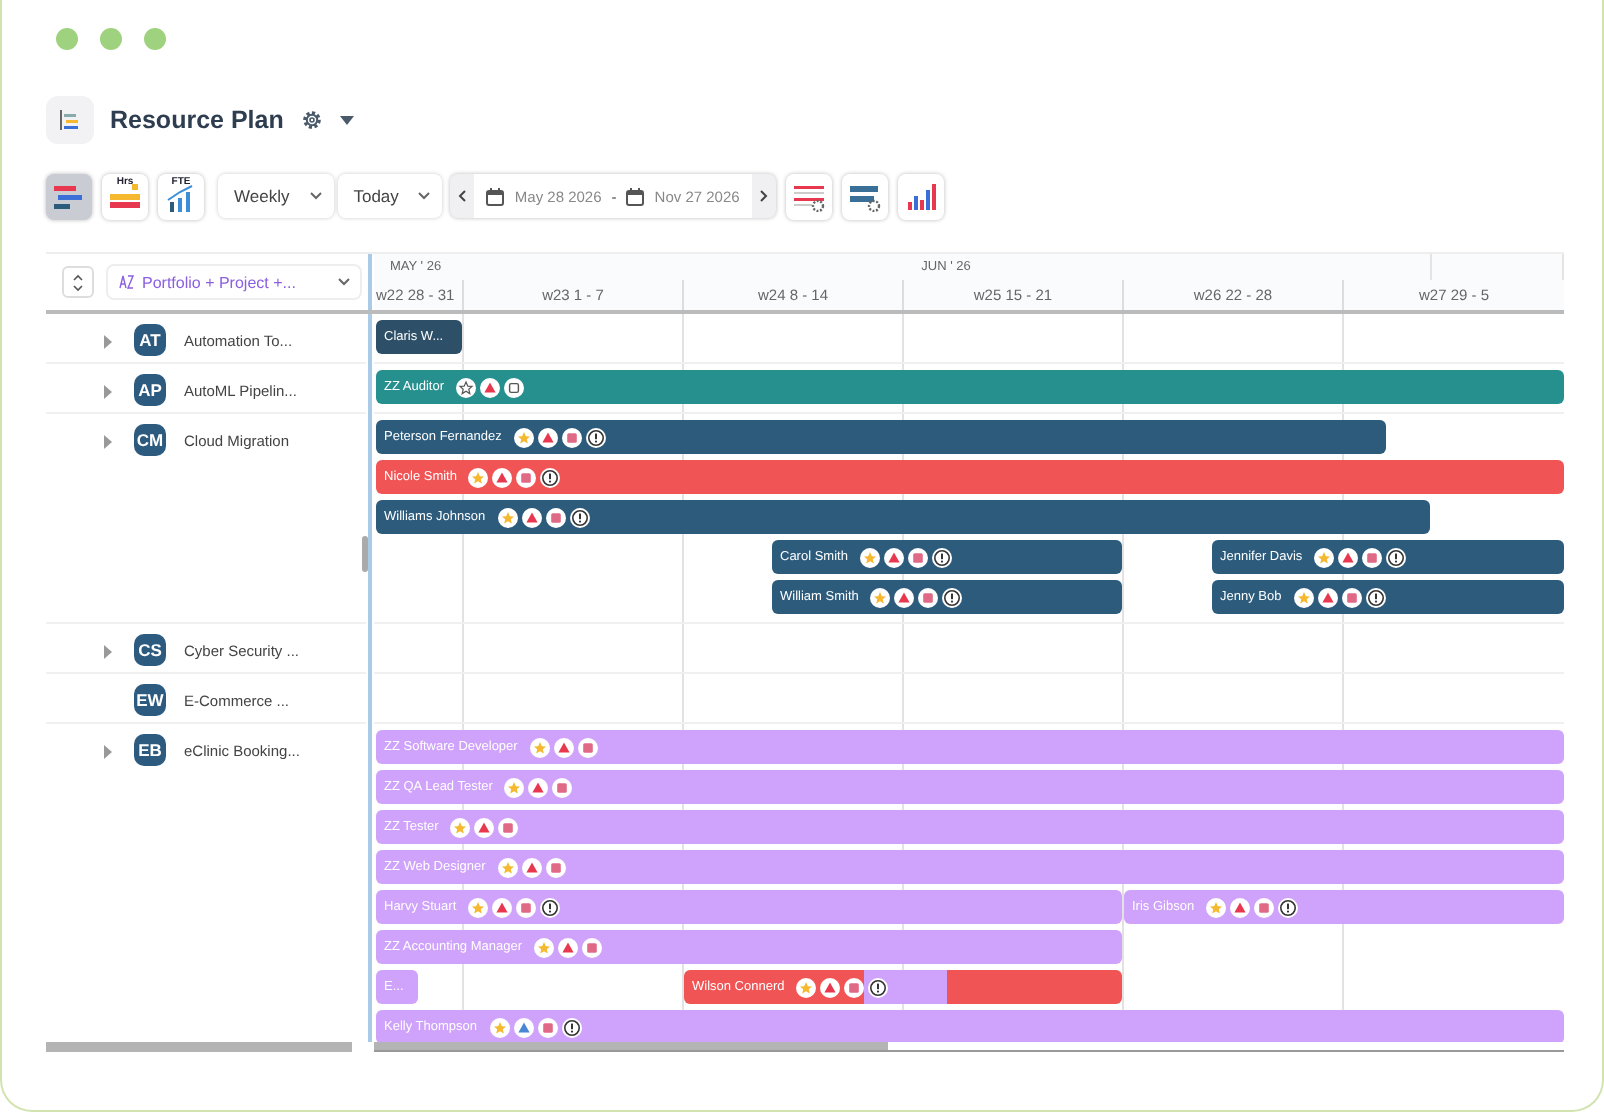 Image resolution: width=1604 pixels, height=1112 pixels. Describe the element at coordinates (462, 196) in the screenshot. I see `chevron-left-icon` at that location.